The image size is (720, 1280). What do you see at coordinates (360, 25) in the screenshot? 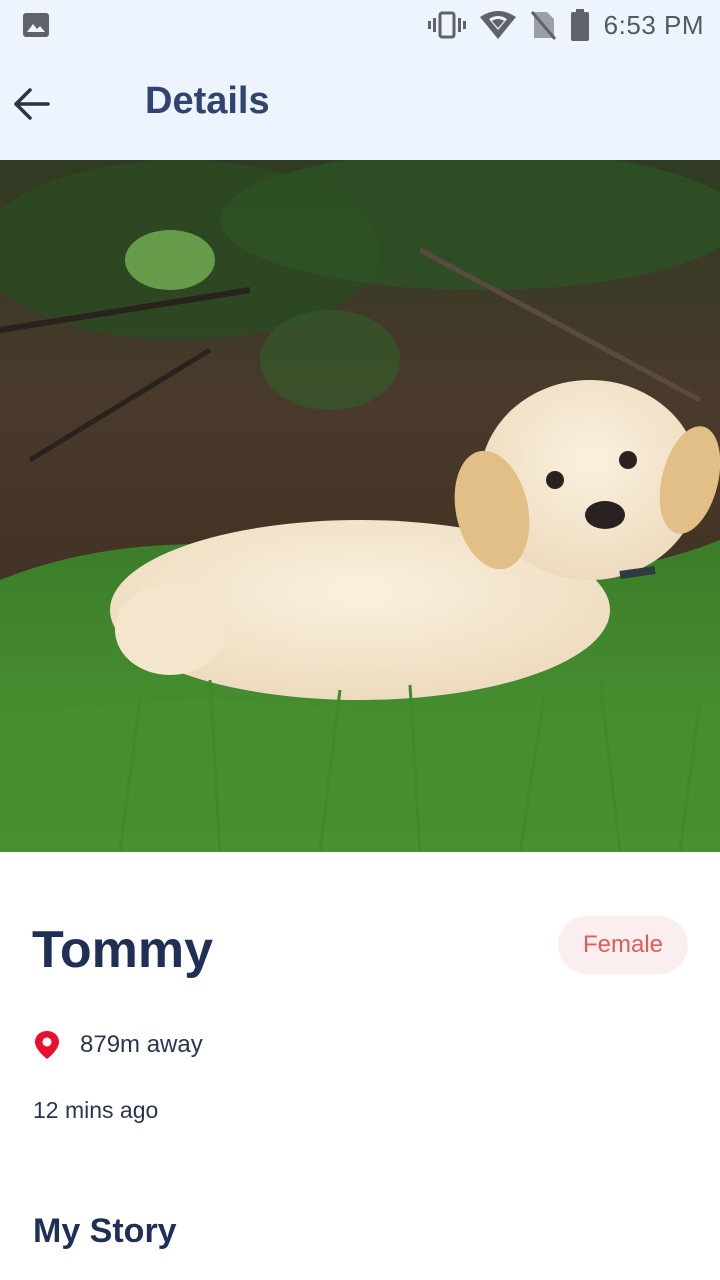
I see `status-bar: 6:53 PM` at bounding box center [360, 25].